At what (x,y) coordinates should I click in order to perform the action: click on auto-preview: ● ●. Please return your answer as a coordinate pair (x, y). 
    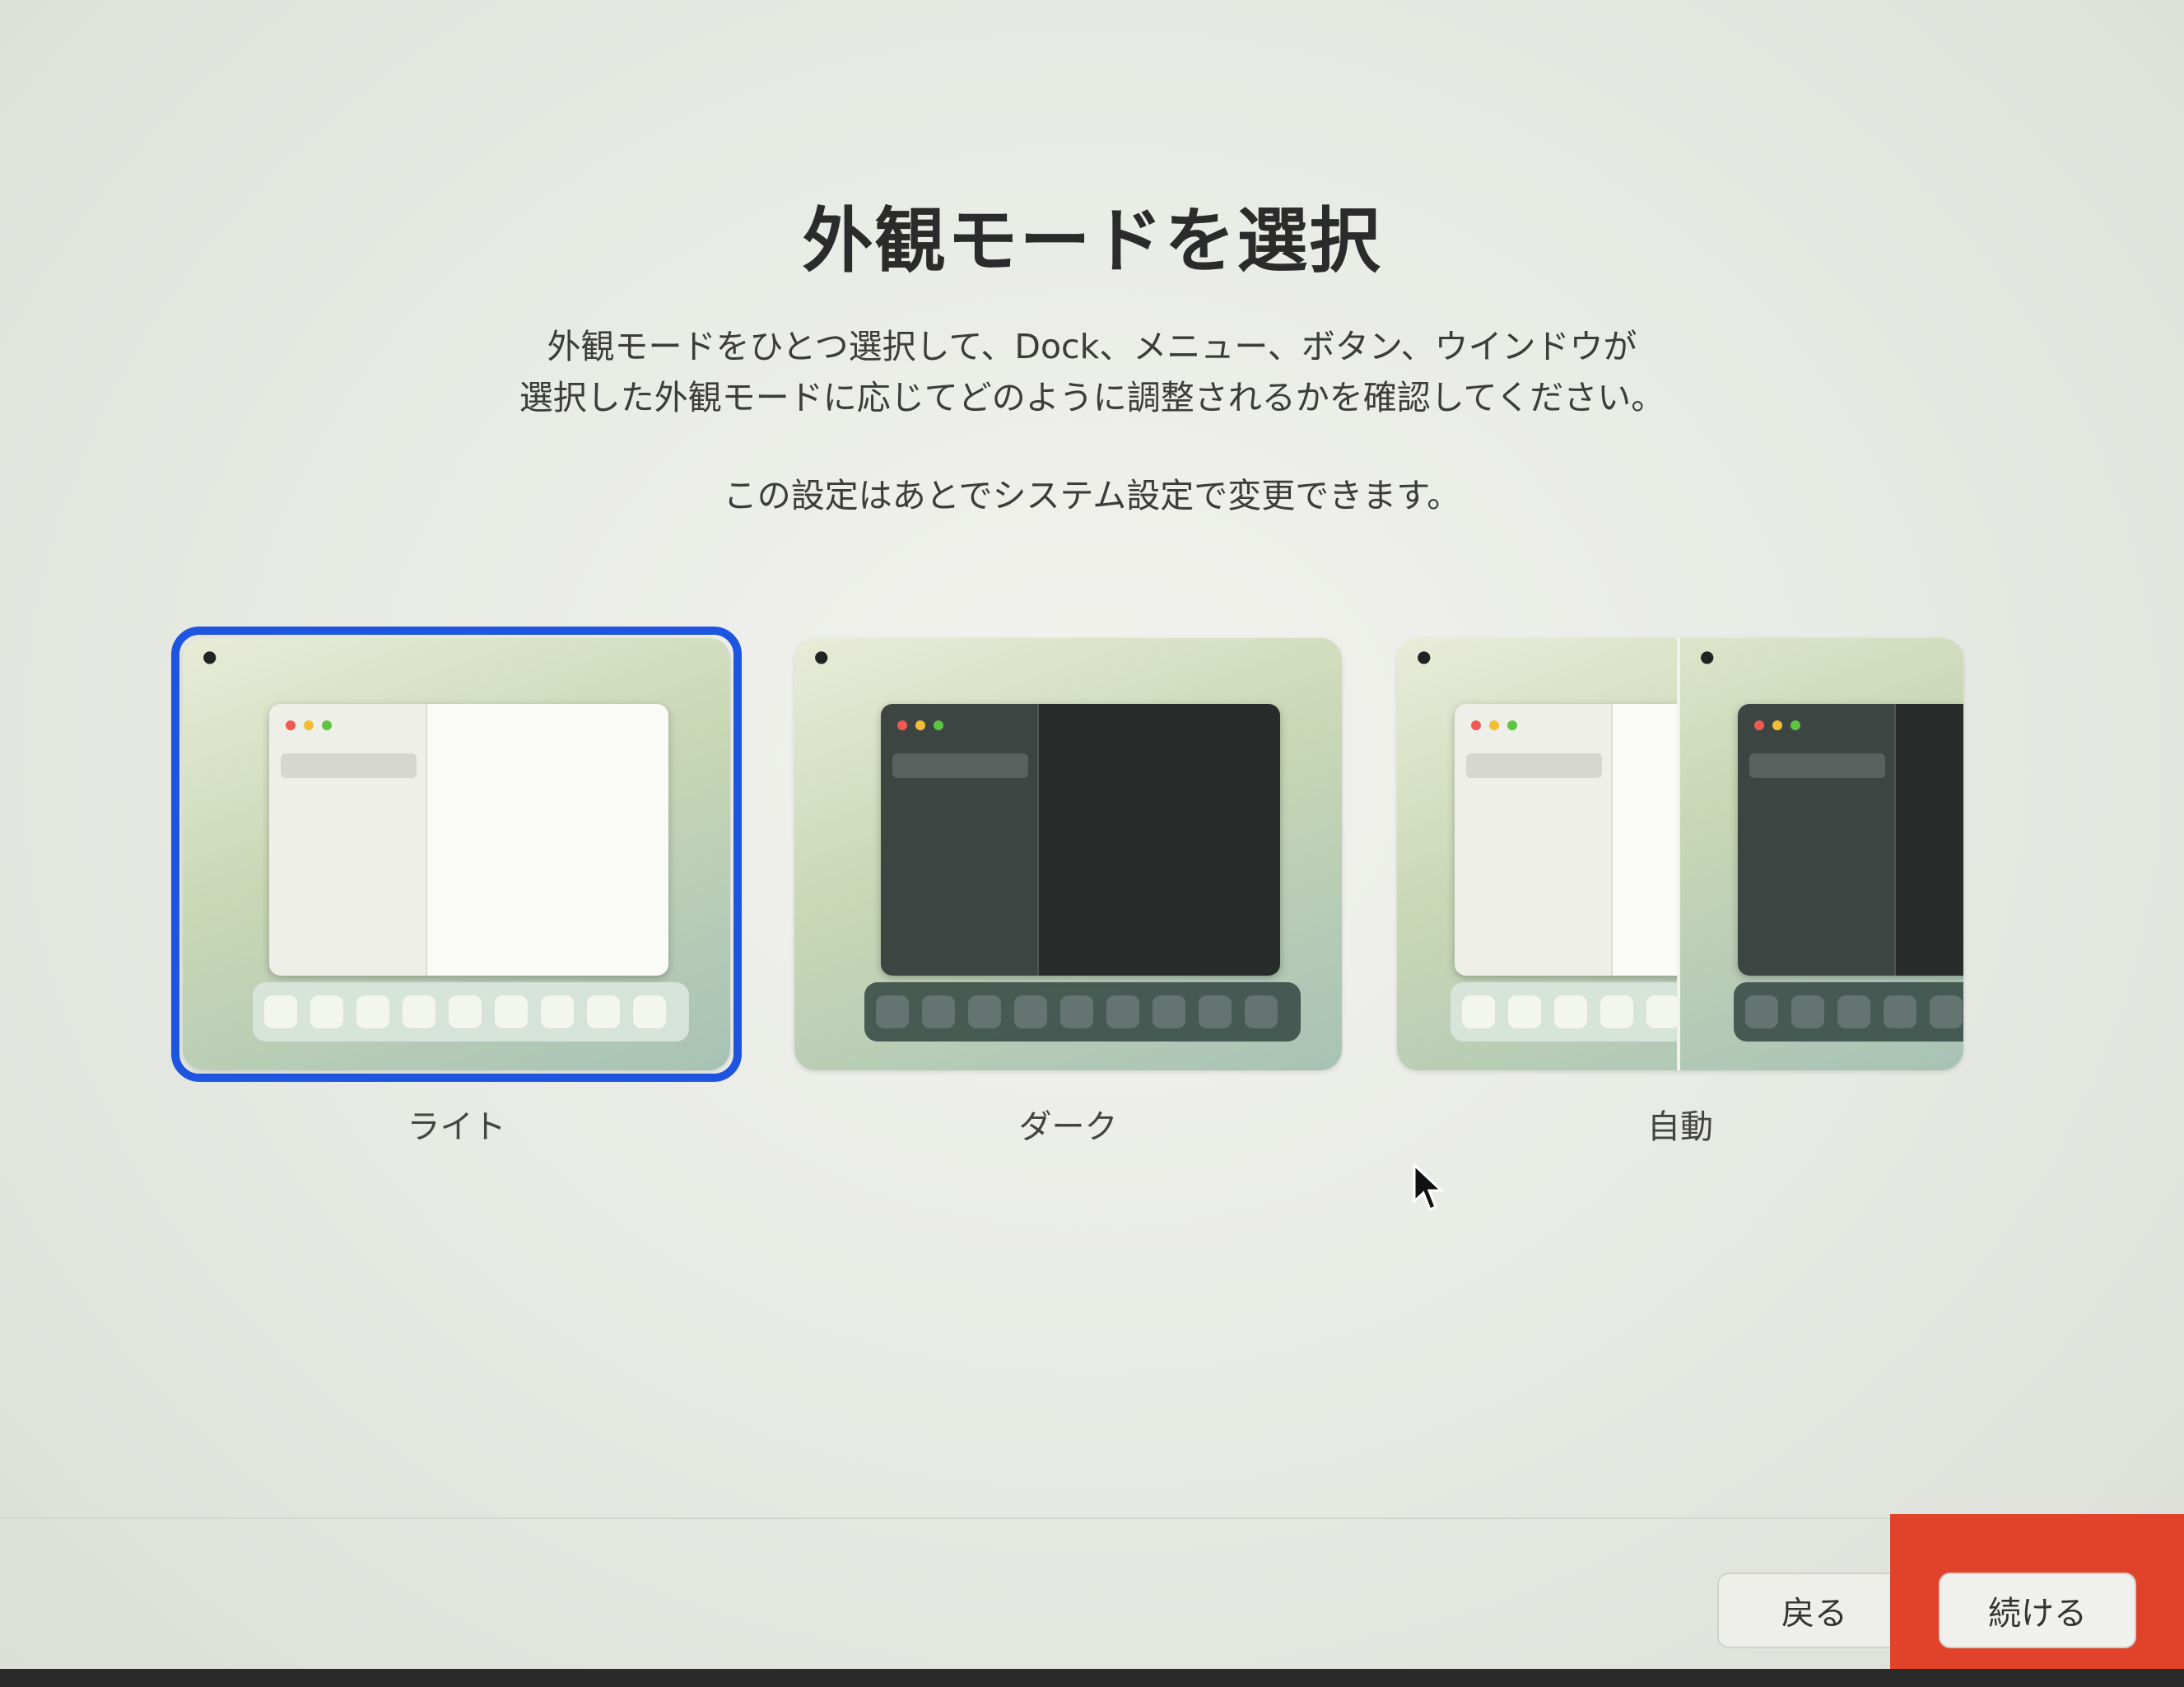
    Looking at the image, I should click on (1680, 854).